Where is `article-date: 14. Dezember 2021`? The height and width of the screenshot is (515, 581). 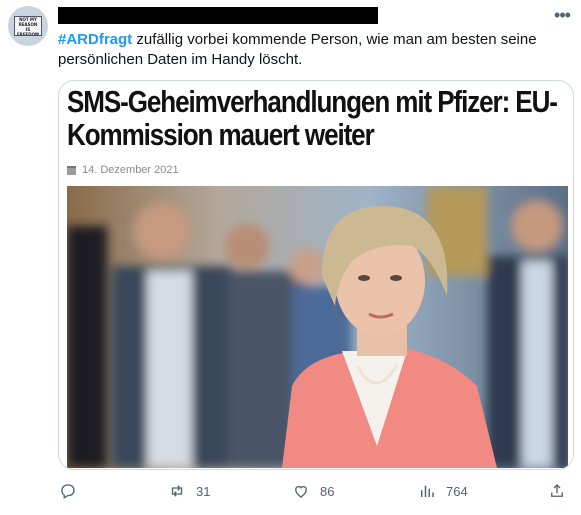
article-date: 14. Dezember 2021 is located at coordinates (123, 170).